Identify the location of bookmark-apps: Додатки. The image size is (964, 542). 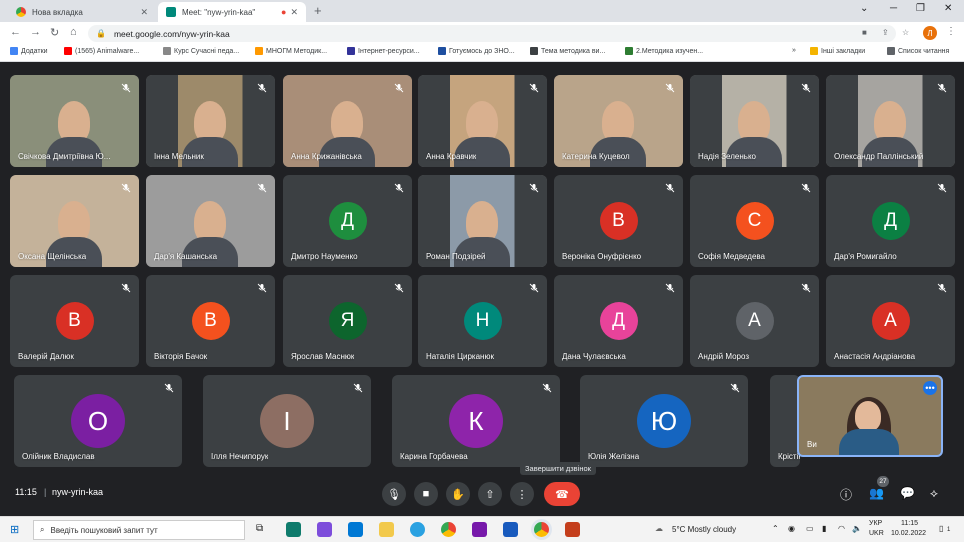
(29, 51).